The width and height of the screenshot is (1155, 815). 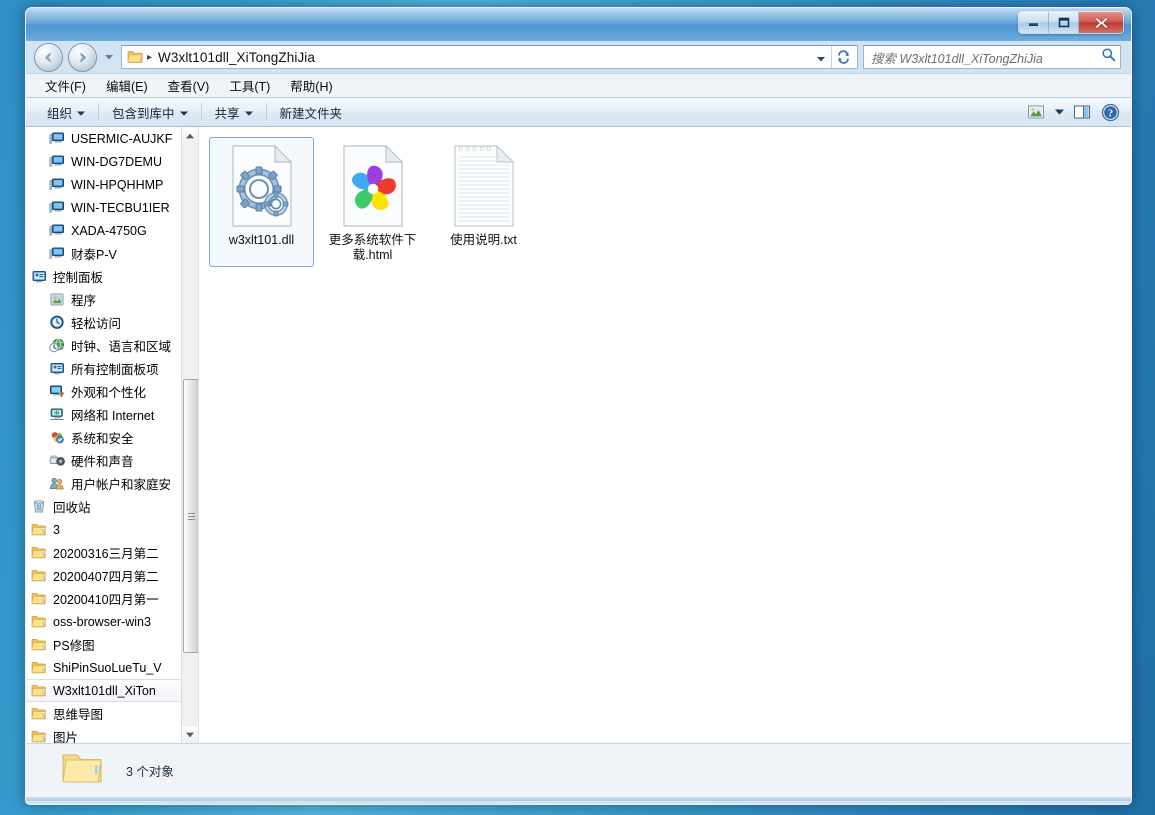 I want to click on sidebar-item-16: 回收站, so click(x=105, y=506).